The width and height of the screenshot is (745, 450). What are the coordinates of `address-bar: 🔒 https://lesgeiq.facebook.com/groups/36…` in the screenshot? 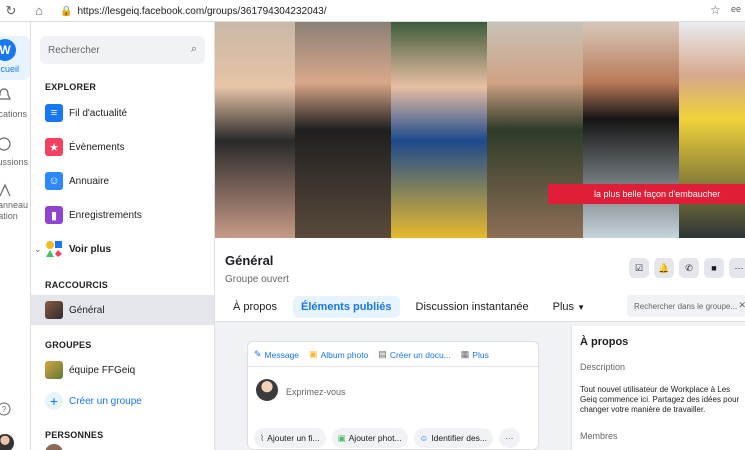 It's located at (380, 11).